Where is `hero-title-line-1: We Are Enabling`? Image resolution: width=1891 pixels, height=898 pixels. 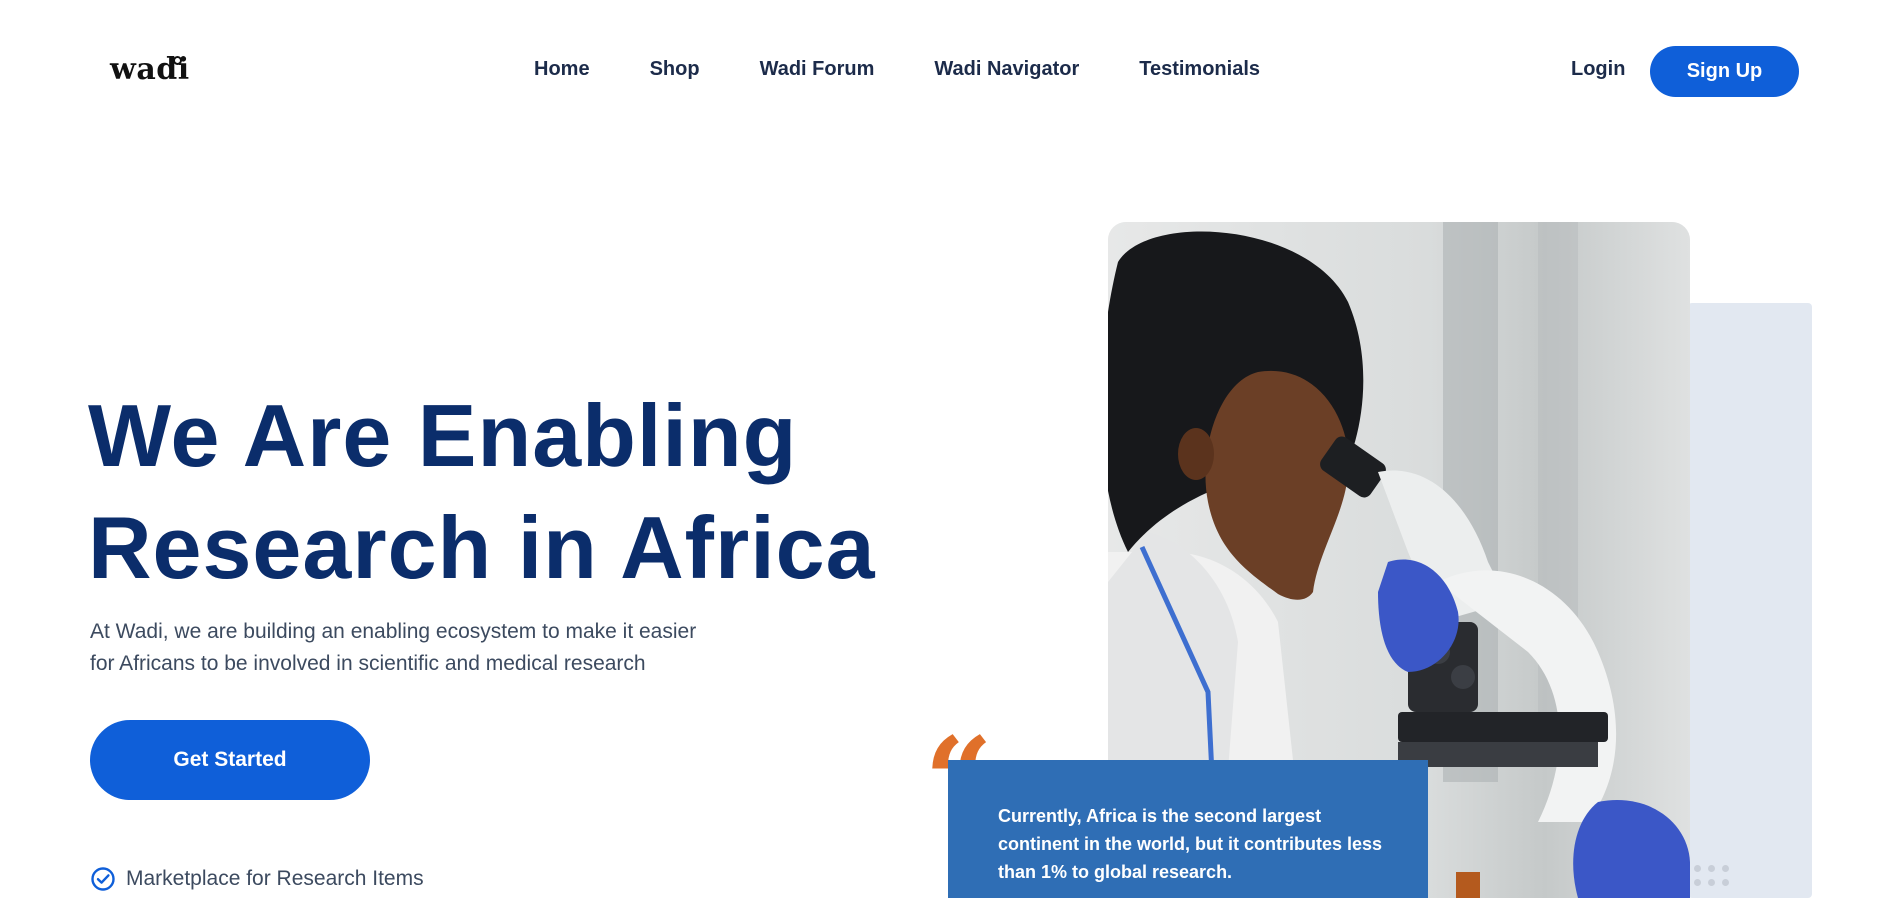
hero-title-line-1: We Are Enabling is located at coordinates (443, 435).